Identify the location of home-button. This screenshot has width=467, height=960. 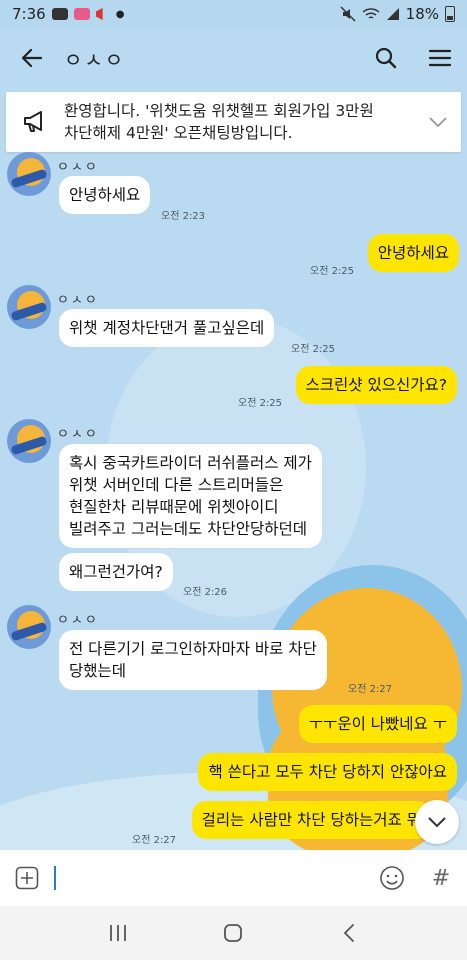
(233, 933).